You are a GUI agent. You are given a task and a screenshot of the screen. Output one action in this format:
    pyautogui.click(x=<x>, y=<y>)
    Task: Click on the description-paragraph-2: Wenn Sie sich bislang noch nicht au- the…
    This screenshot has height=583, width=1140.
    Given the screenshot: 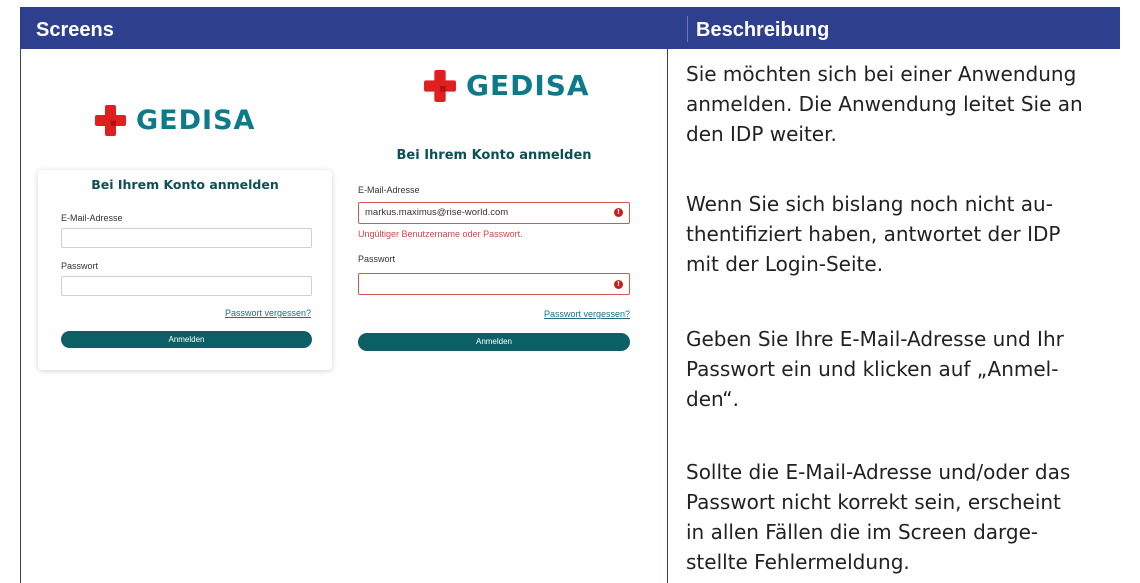 What is the action you would take?
    pyautogui.click(x=906, y=234)
    